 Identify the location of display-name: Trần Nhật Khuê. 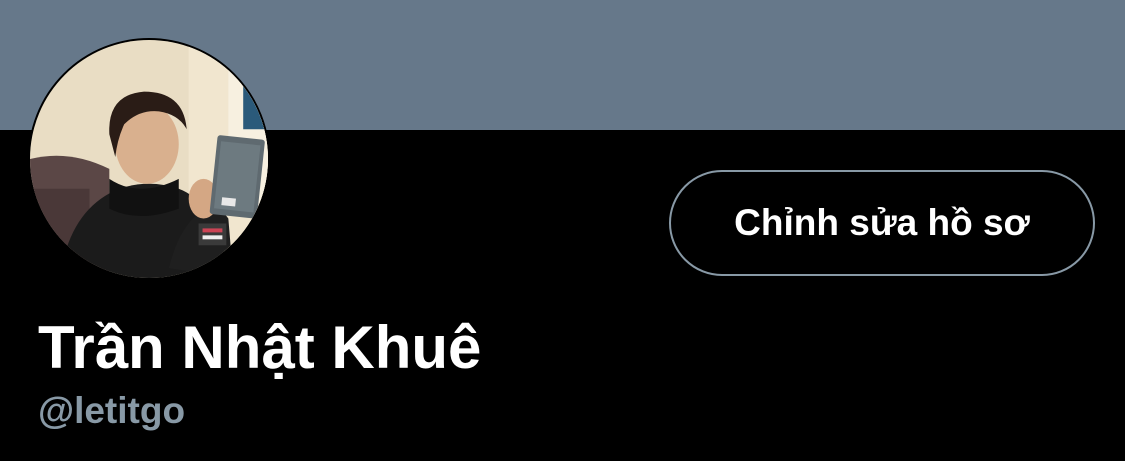
(260, 347).